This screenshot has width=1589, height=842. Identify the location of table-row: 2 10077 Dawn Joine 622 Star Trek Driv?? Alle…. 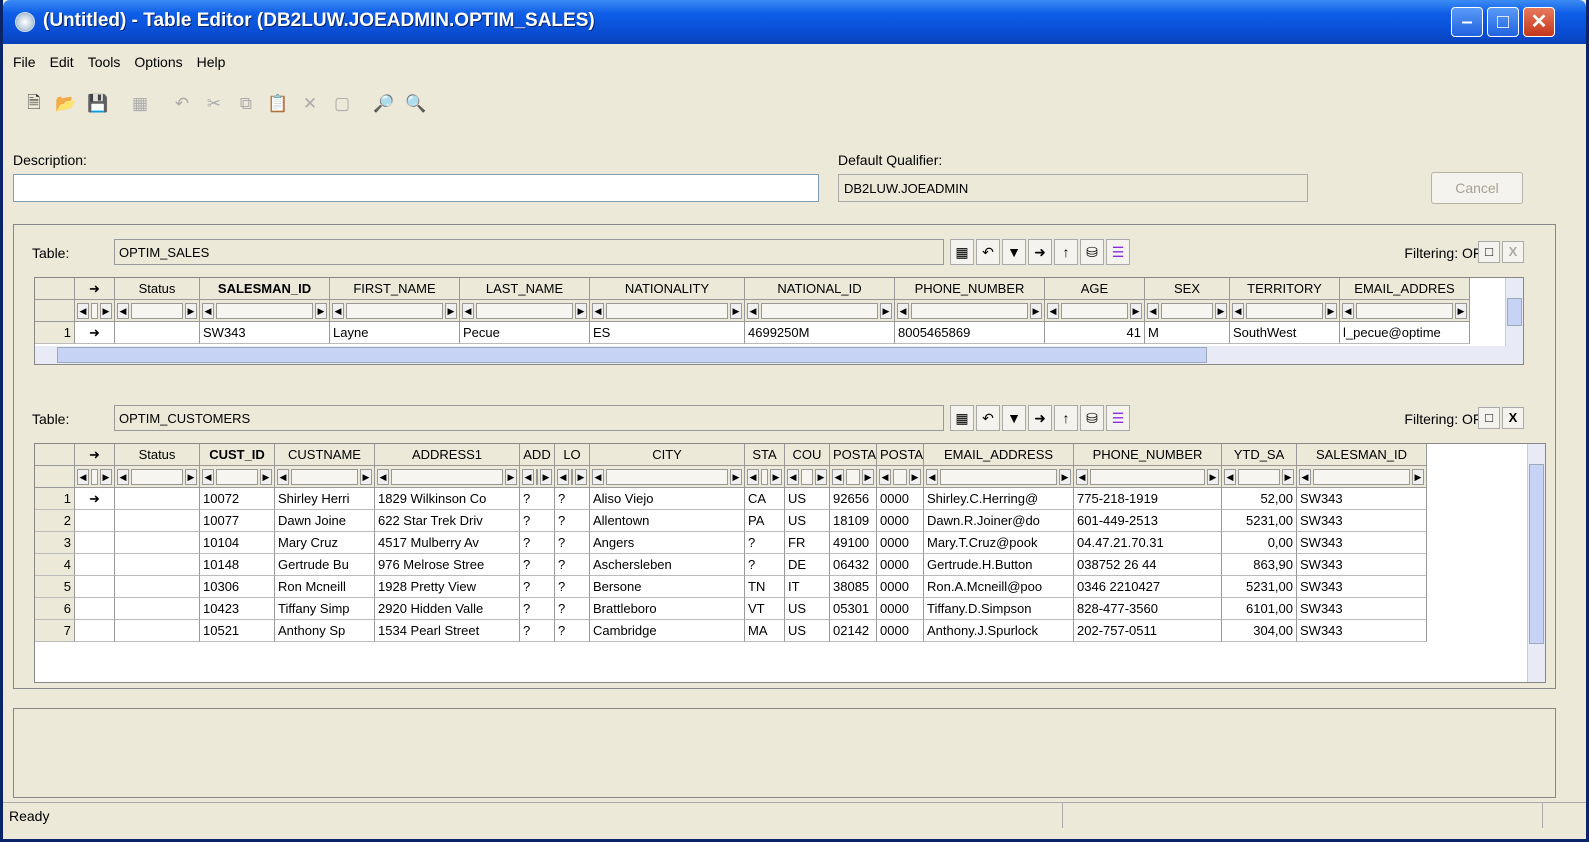
(731, 521).